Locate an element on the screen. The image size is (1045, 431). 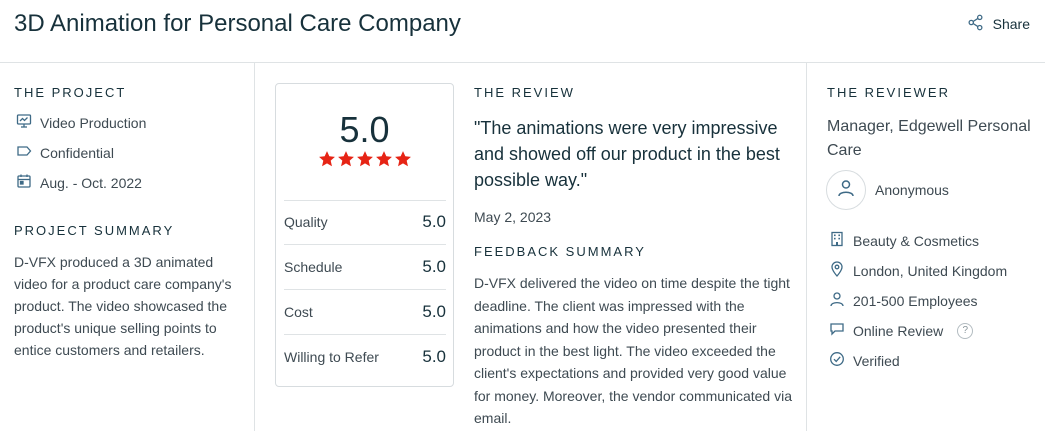
tag-icon is located at coordinates (24, 152).